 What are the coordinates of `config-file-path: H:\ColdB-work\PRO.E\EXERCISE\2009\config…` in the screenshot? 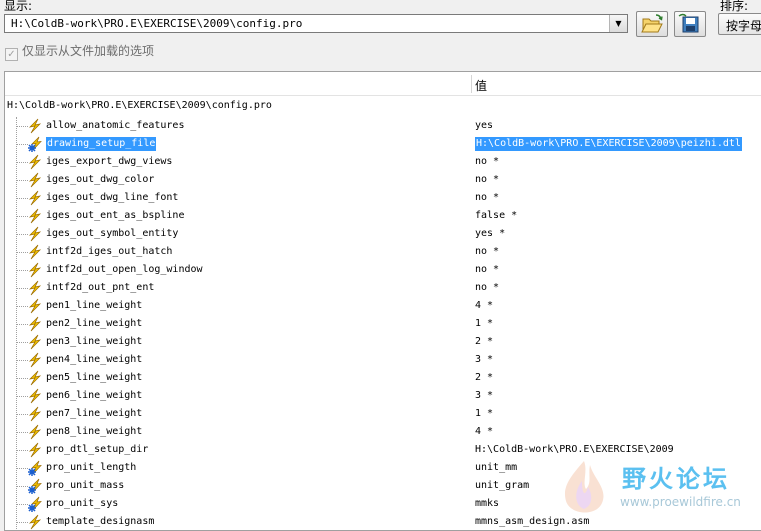 It's located at (157, 23).